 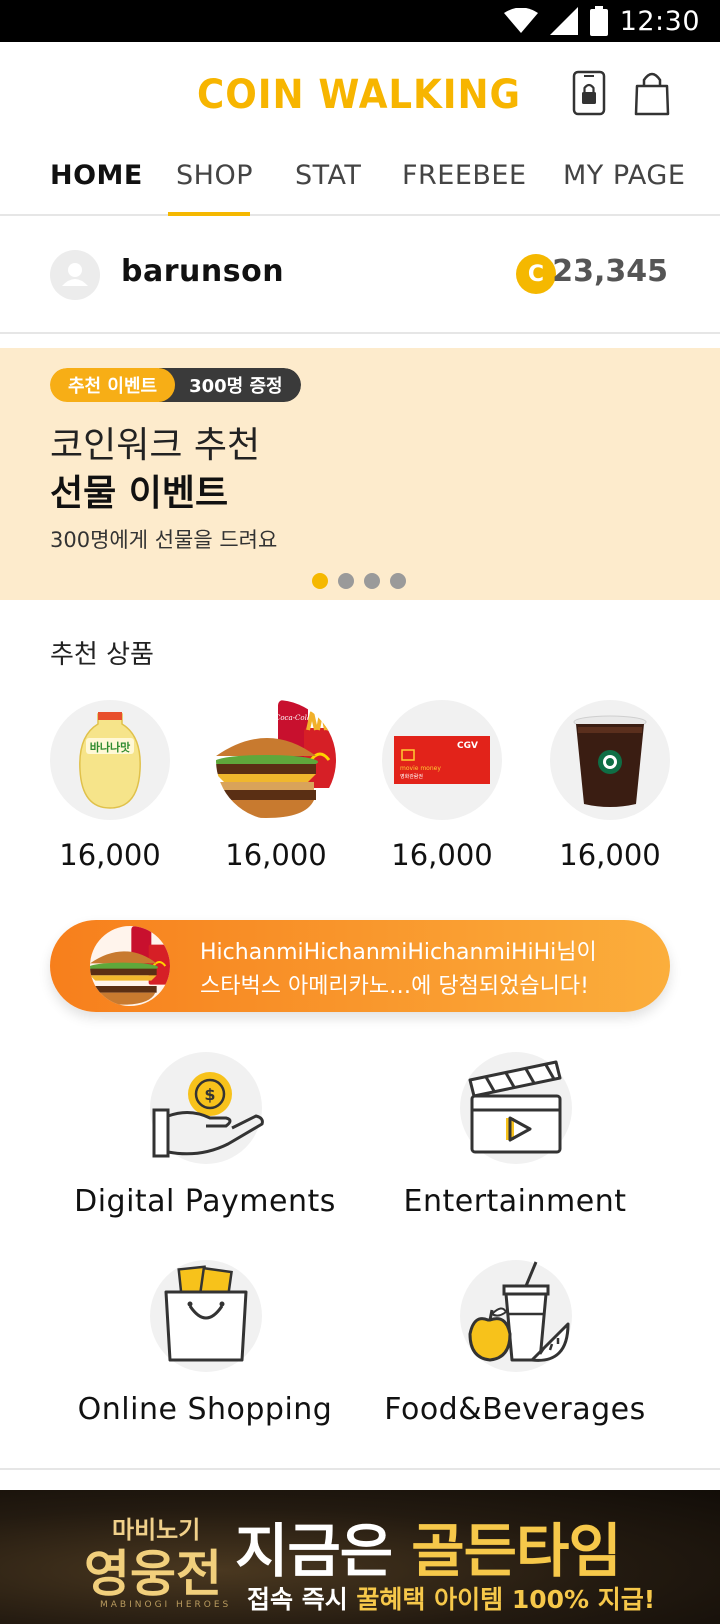 I want to click on movie-ticket-icon: CGV movie money 영화관람권, so click(x=442, y=760).